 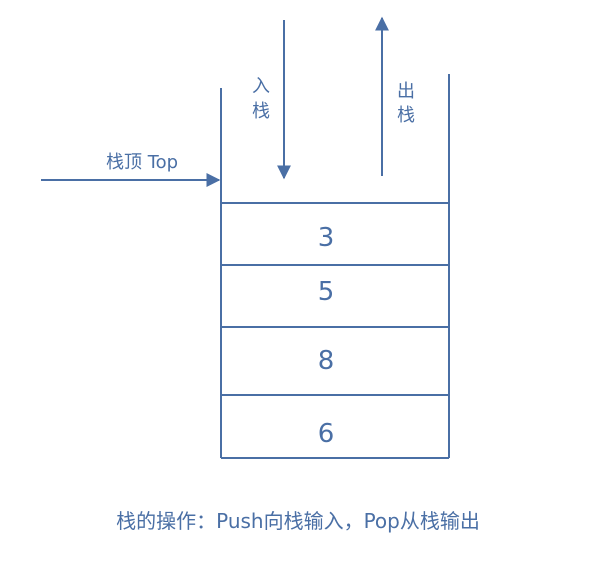 I want to click on stack-value-3: 8, so click(x=326, y=361).